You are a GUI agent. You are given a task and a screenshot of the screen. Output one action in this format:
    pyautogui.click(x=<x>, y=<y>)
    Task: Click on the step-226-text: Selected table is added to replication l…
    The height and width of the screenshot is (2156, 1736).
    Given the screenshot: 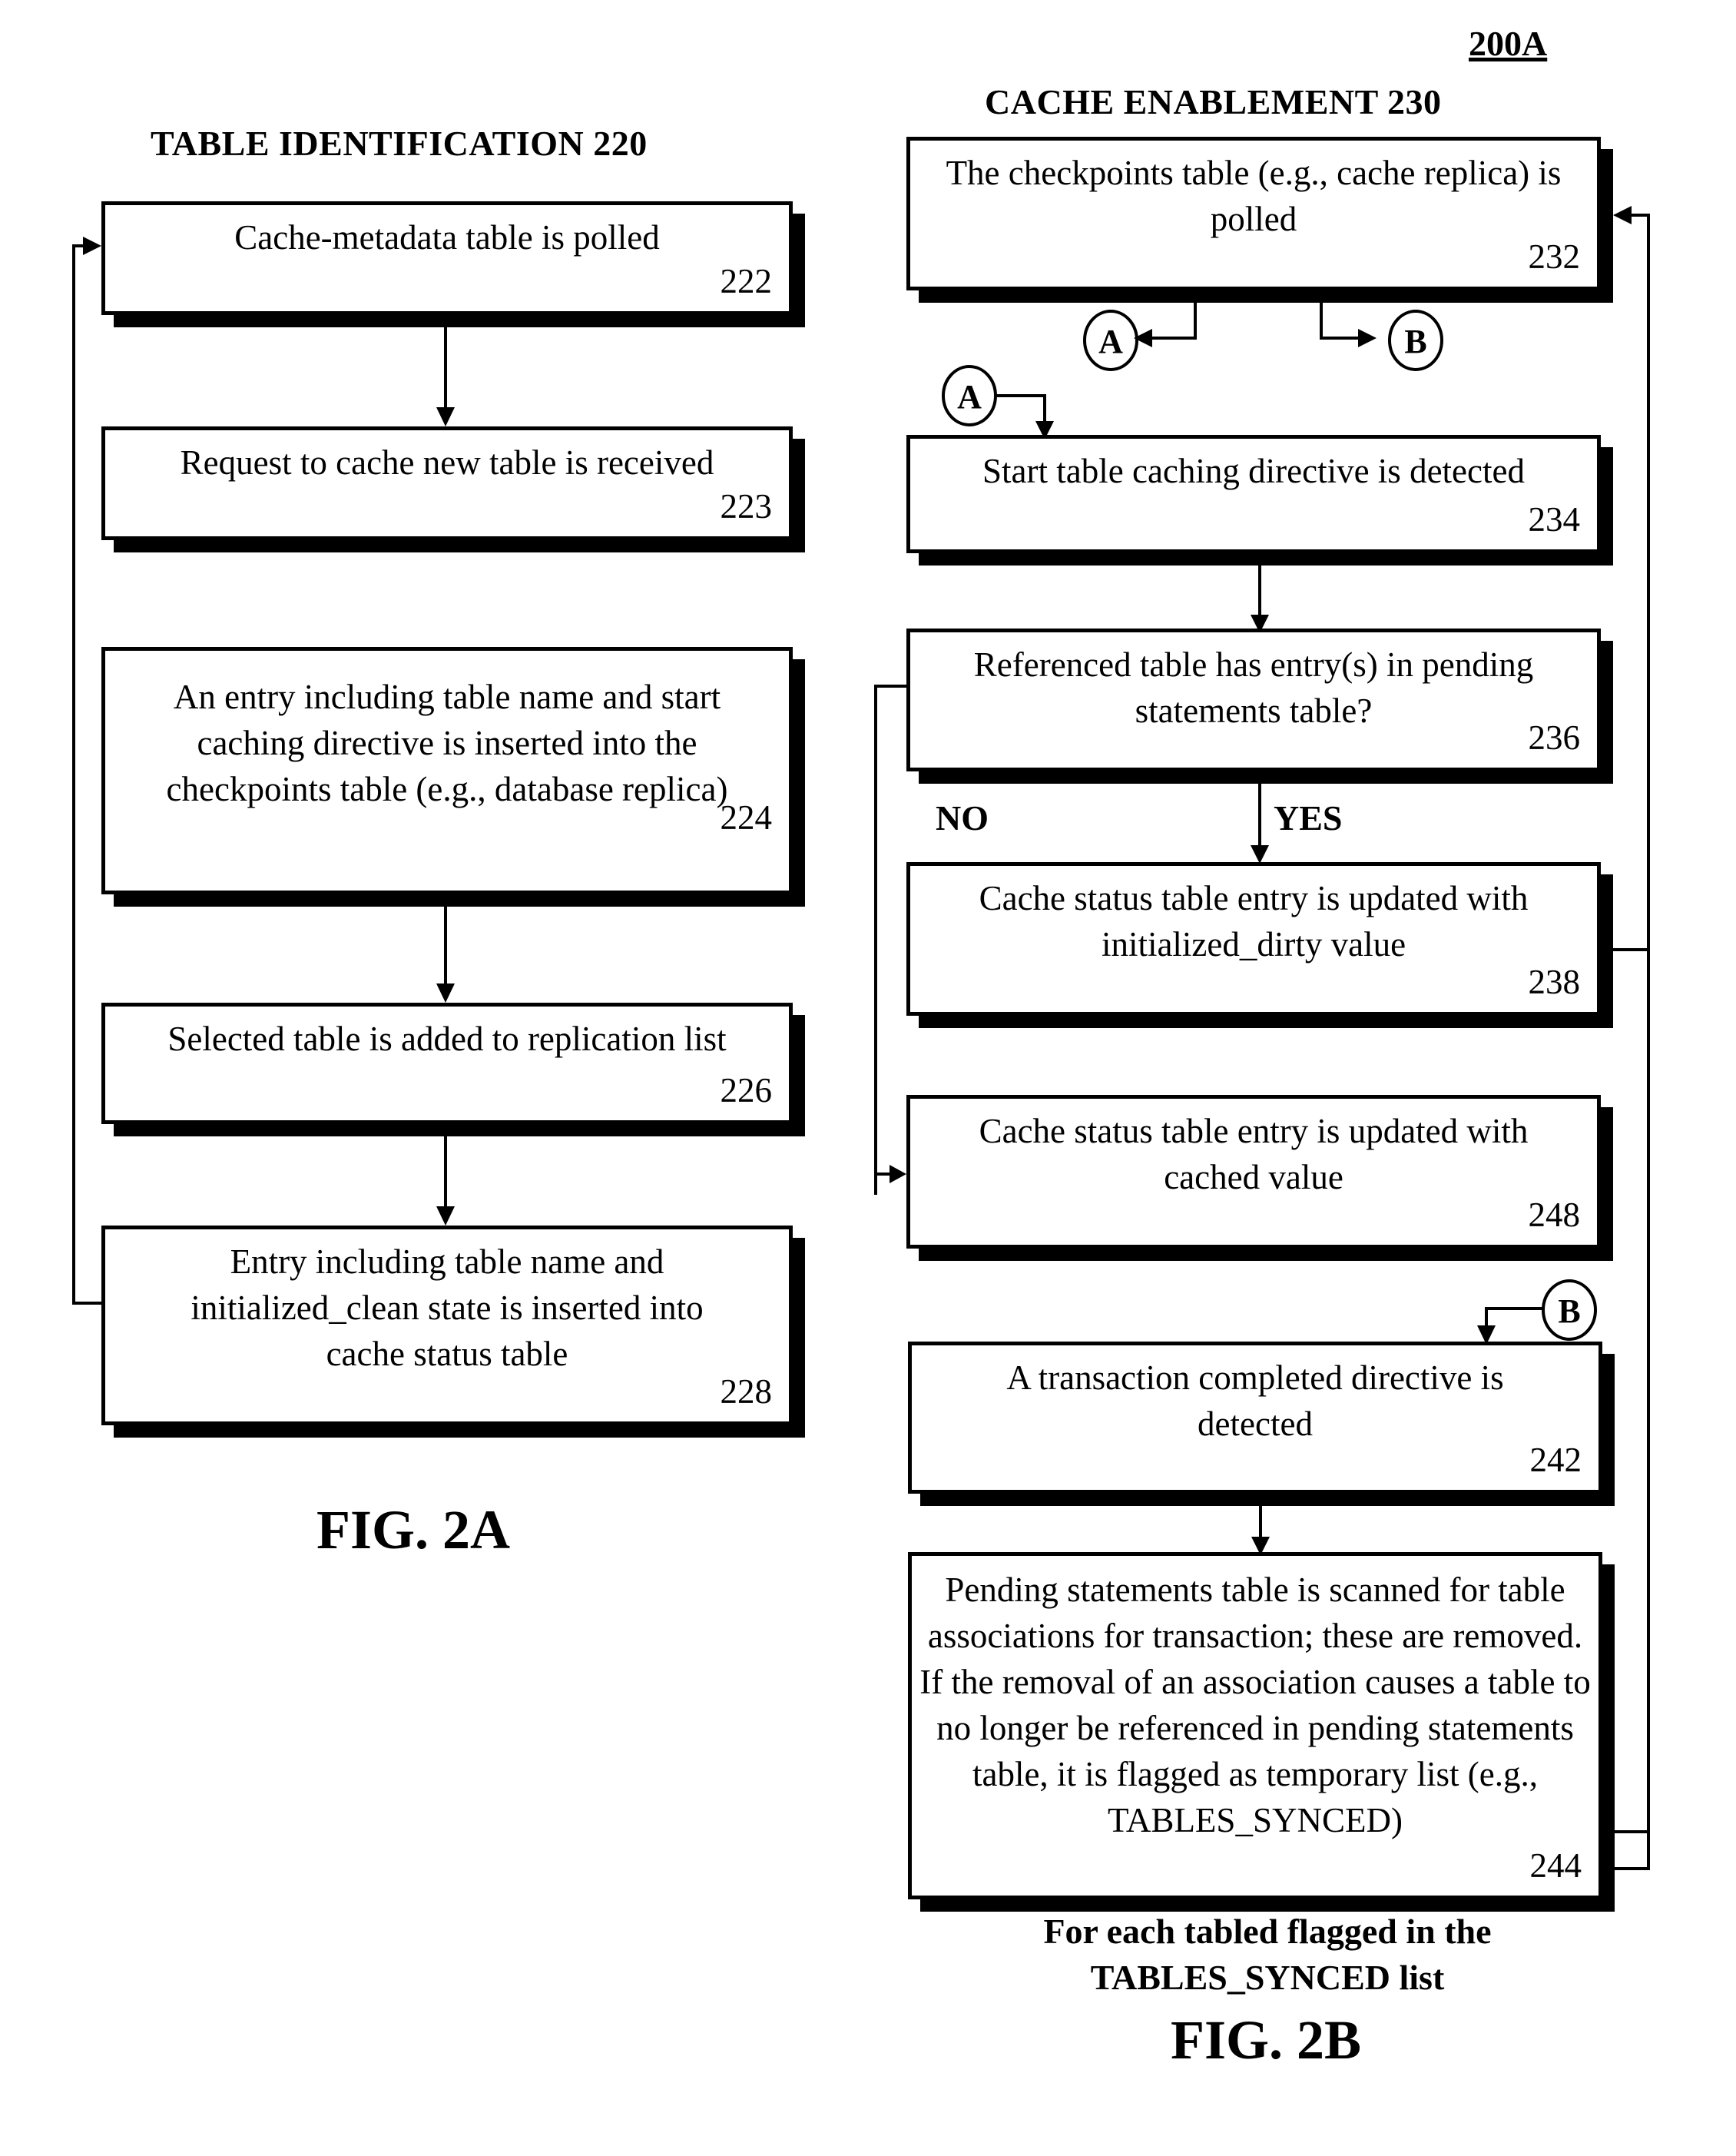 What is the action you would take?
    pyautogui.click(x=447, y=1039)
    